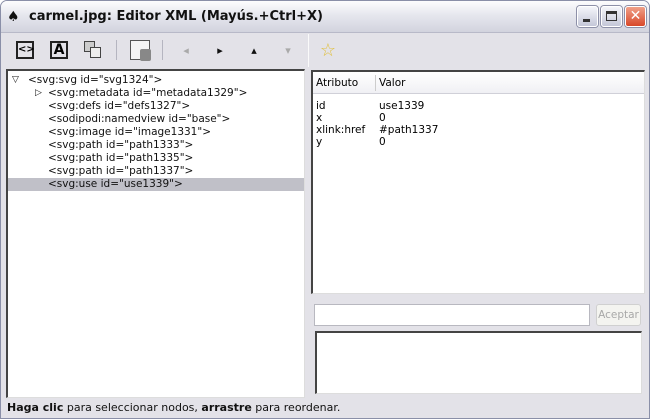 This screenshot has height=419, width=650. I want to click on new-element-node-button: <>, so click(25, 50).